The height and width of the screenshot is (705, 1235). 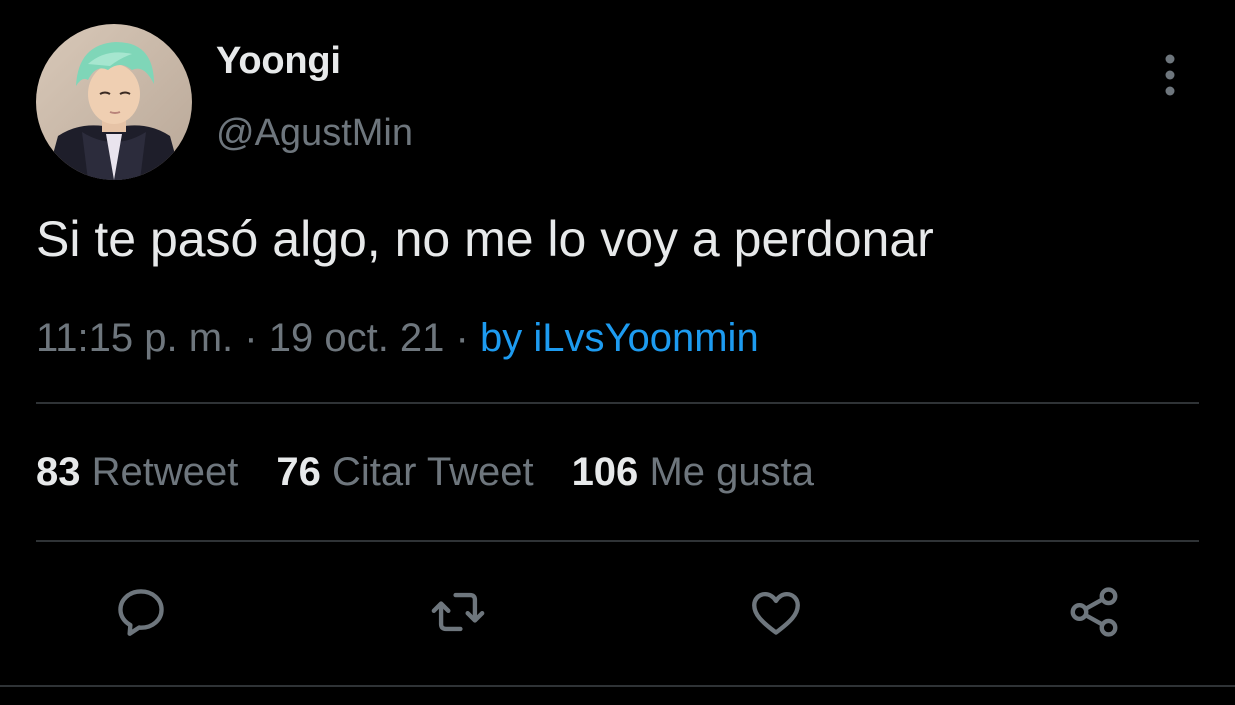 I want to click on like-count-stat: 106 Me gusta, so click(x=693, y=472).